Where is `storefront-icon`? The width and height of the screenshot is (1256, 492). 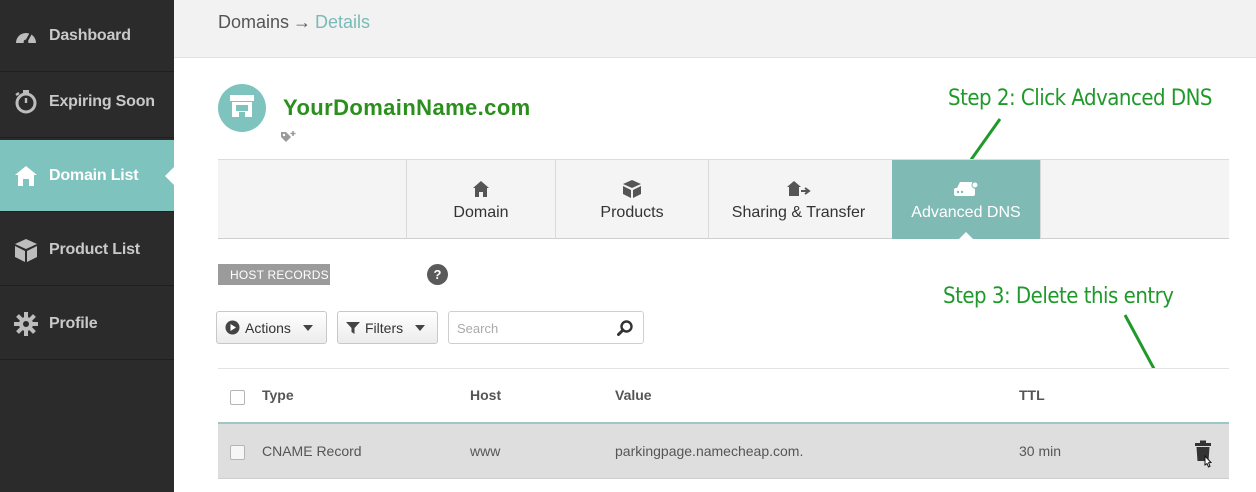 storefront-icon is located at coordinates (242, 108).